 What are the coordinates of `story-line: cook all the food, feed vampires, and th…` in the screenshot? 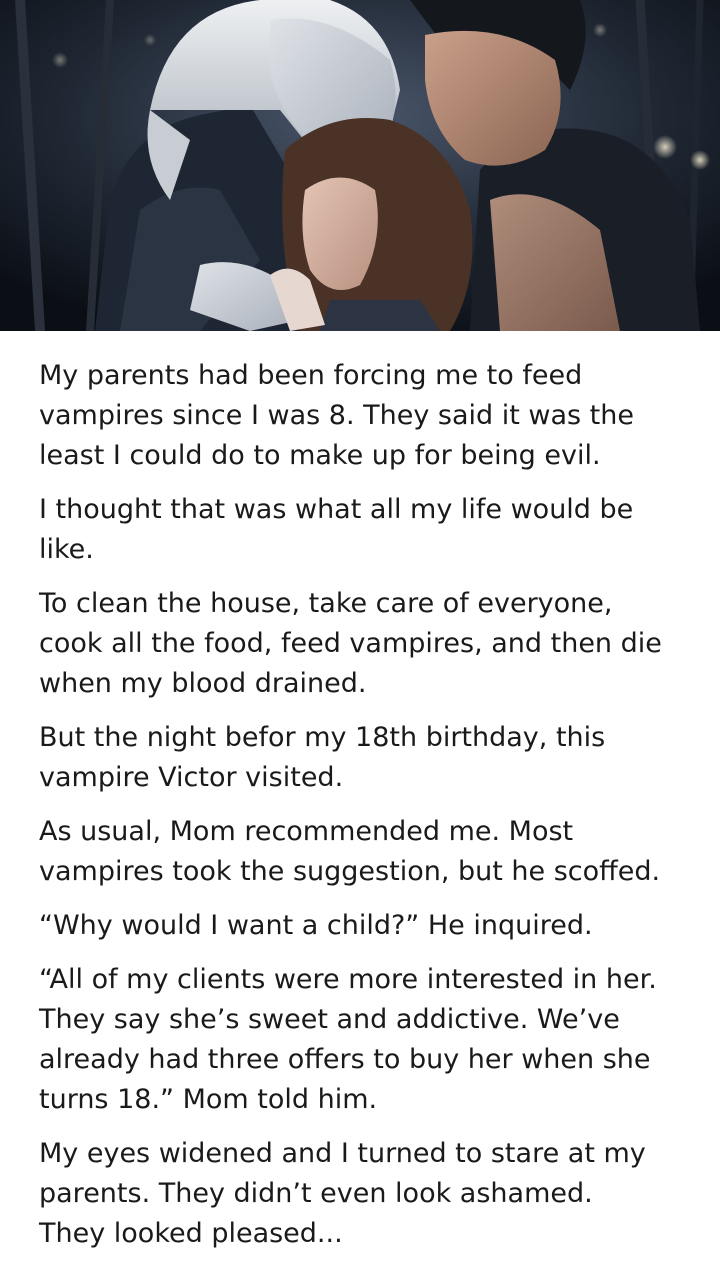 It's located at (350, 643).